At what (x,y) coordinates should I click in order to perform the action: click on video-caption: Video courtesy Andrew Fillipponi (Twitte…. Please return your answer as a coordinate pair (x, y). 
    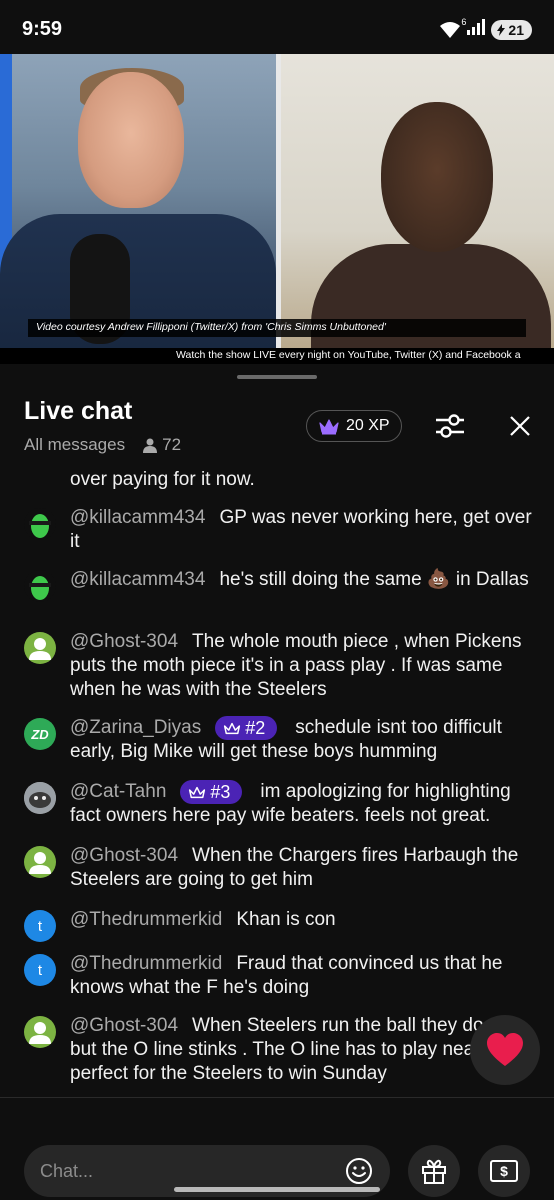
    Looking at the image, I should click on (277, 328).